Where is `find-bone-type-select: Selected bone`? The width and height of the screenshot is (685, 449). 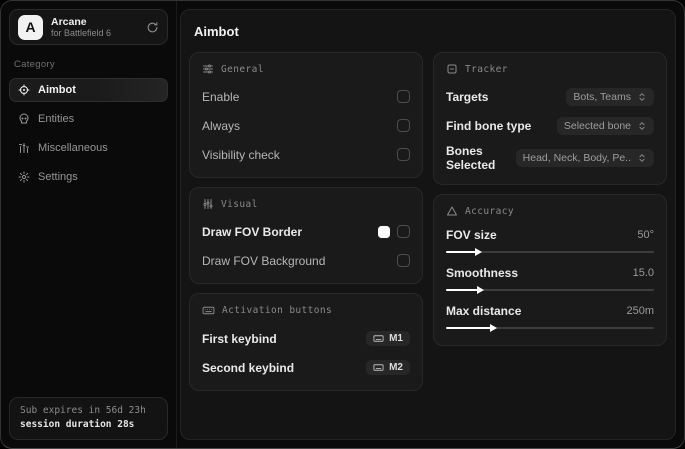 find-bone-type-select: Selected bone is located at coordinates (605, 125).